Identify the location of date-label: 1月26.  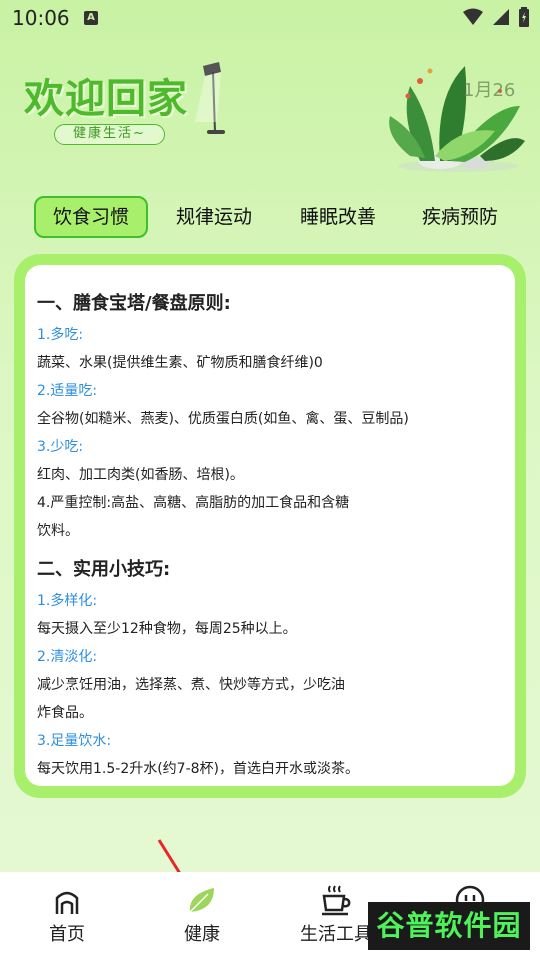
(489, 90).